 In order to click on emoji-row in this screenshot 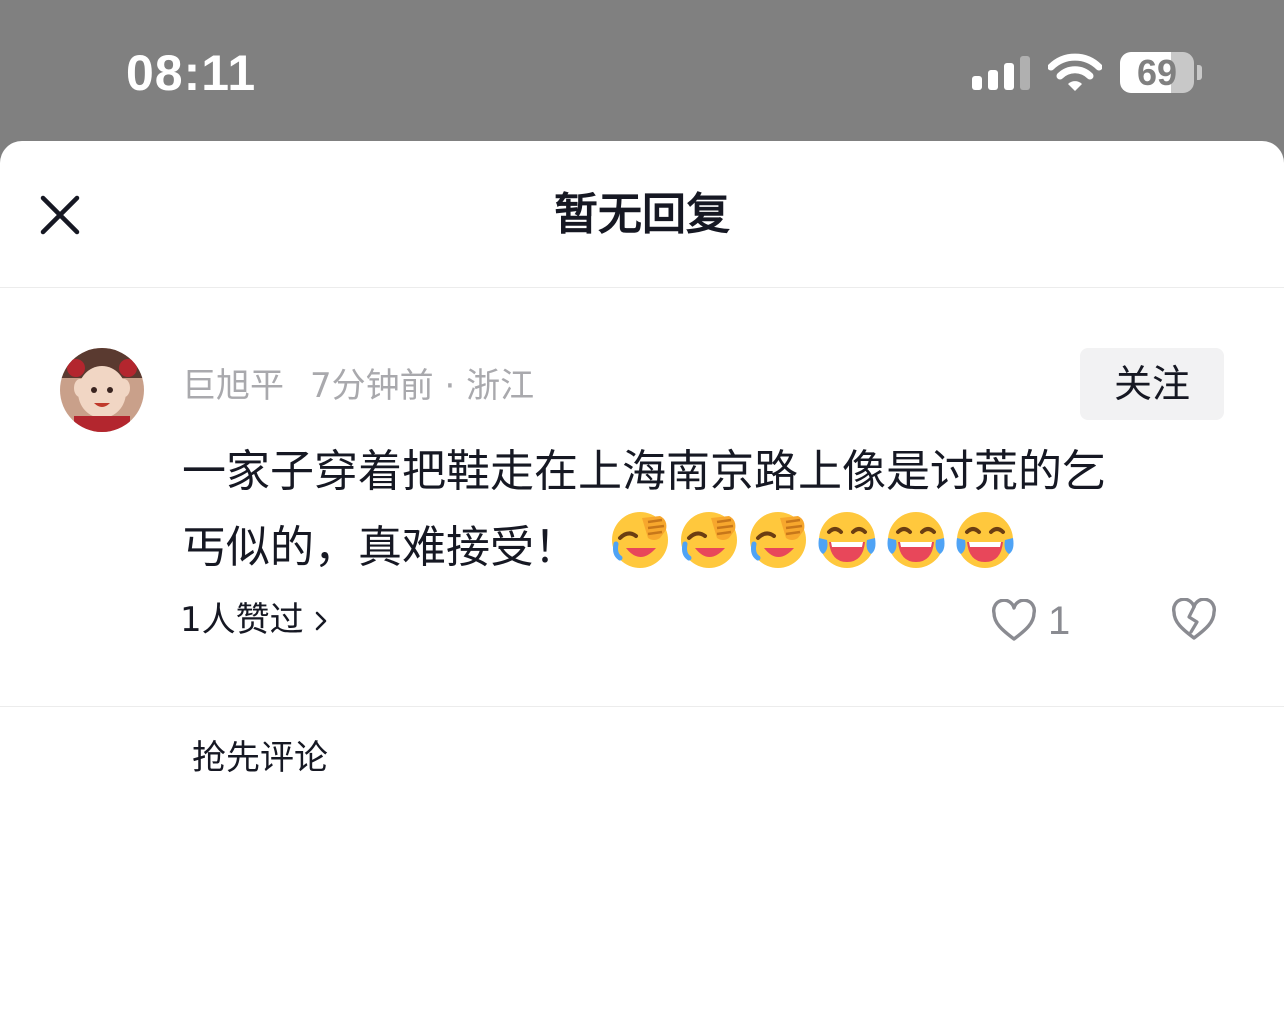, I will do `click(797, 542)`.